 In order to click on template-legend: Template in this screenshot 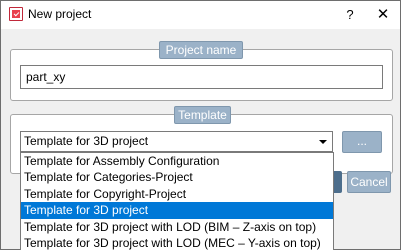, I will do `click(202, 115)`.